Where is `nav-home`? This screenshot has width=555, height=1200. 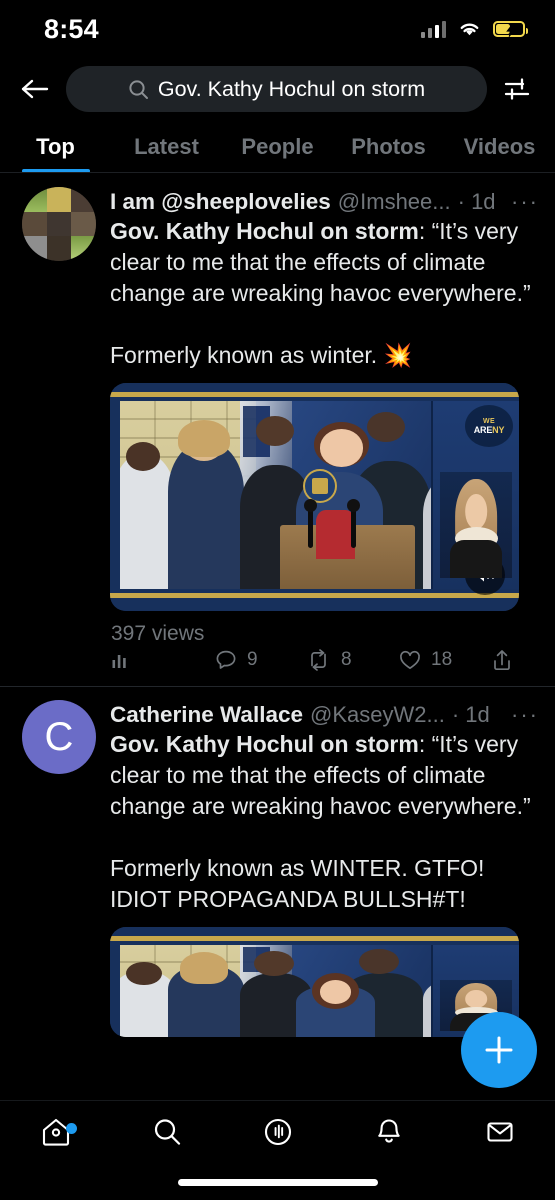
nav-home is located at coordinates (55, 1132).